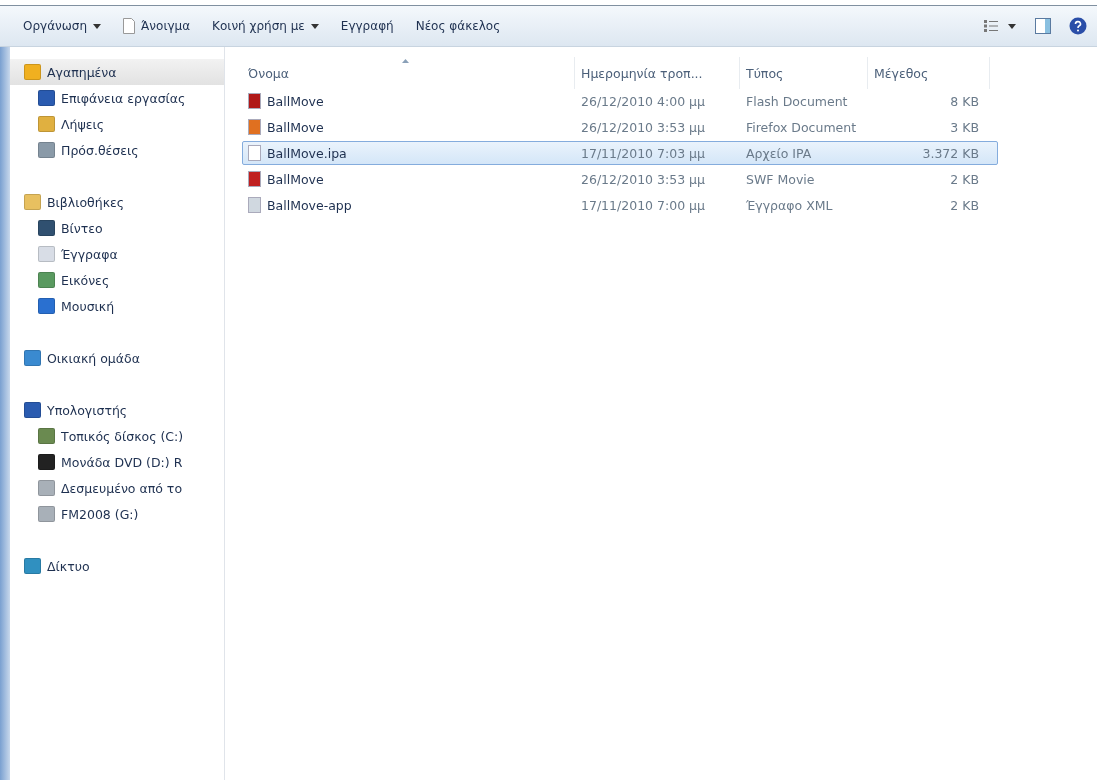 The image size is (1097, 780). I want to click on table-cell-text: Firefox Document, so click(801, 127).